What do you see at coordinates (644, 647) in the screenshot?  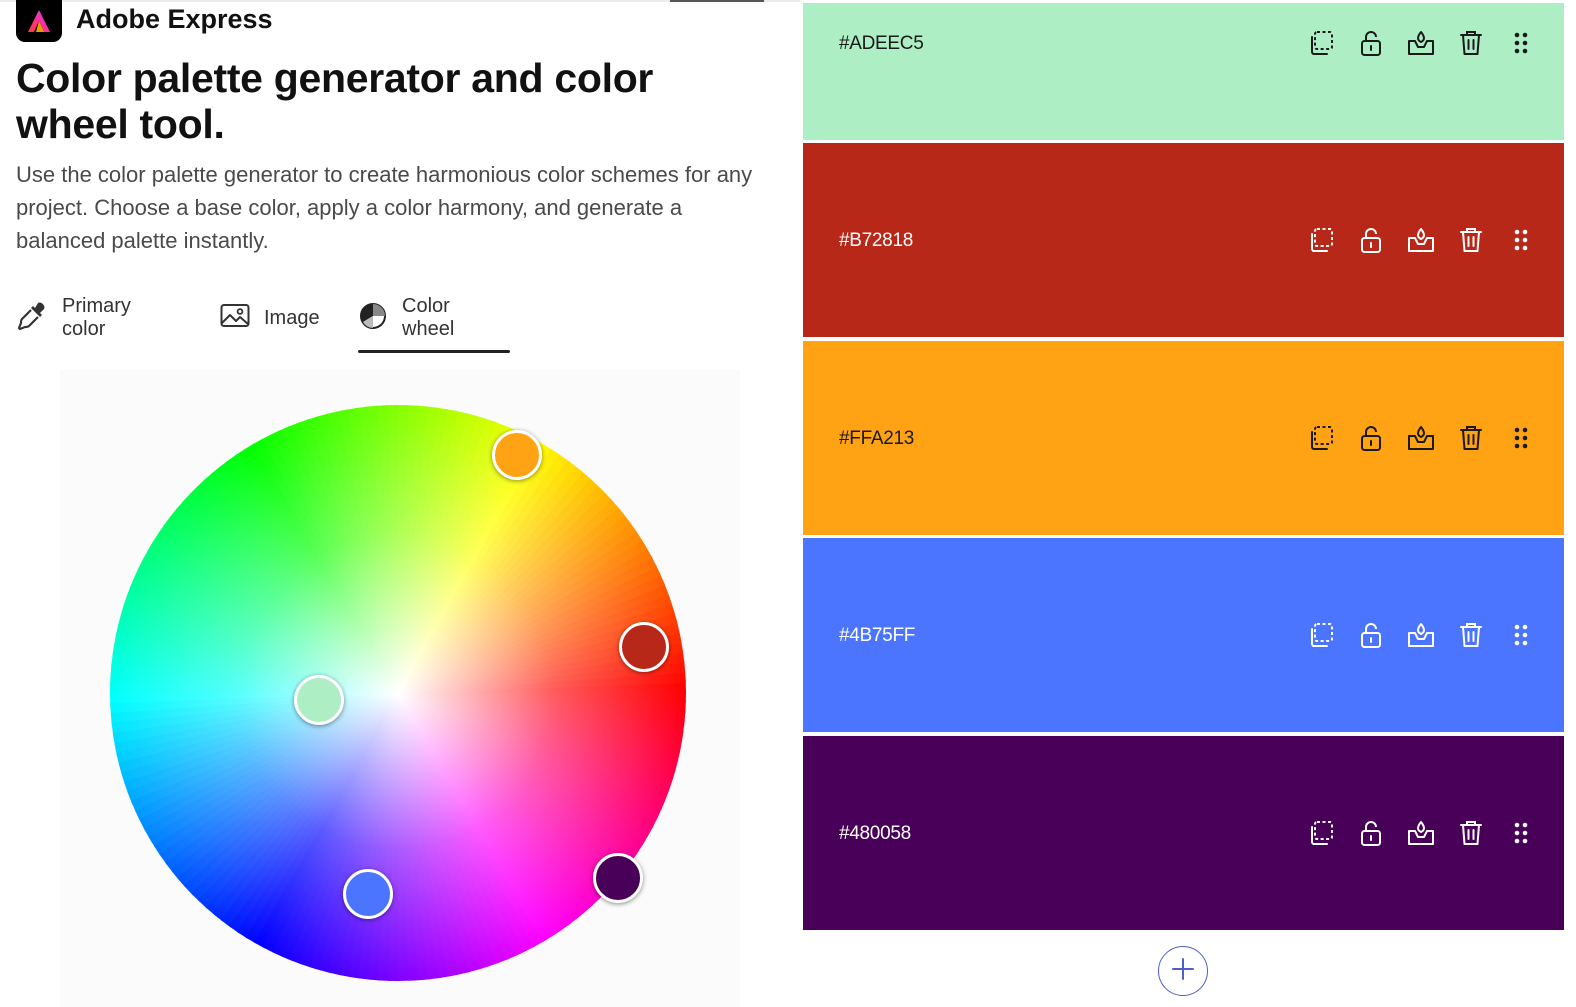 I see `handle-b72818` at bounding box center [644, 647].